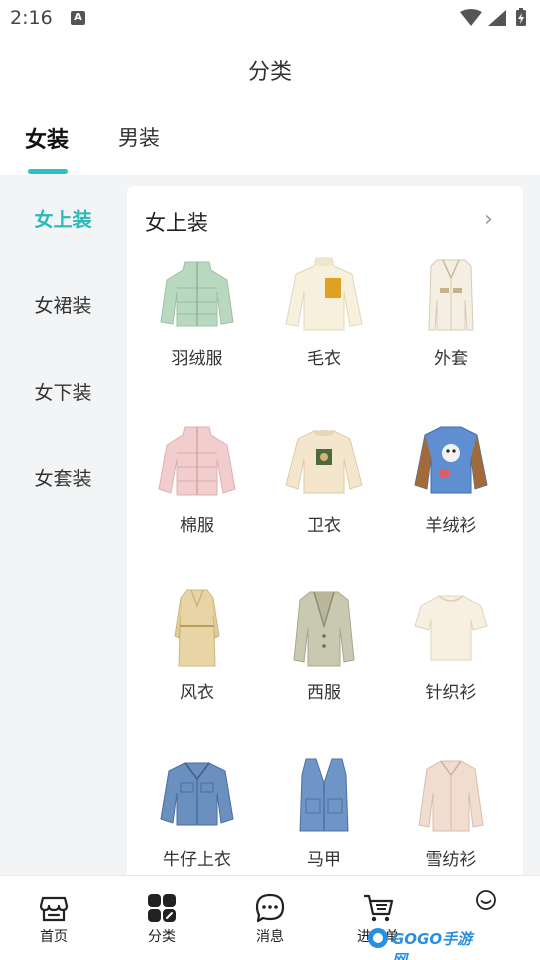 This screenshot has width=540, height=960. I want to click on denim-jacket-icon, so click(197, 794).